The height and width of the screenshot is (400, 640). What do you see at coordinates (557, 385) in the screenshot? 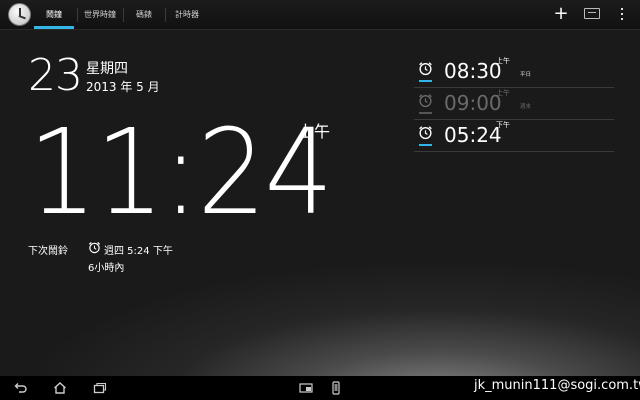
I see `watermark-text: jk_munin111@sogi.com.tw` at bounding box center [557, 385].